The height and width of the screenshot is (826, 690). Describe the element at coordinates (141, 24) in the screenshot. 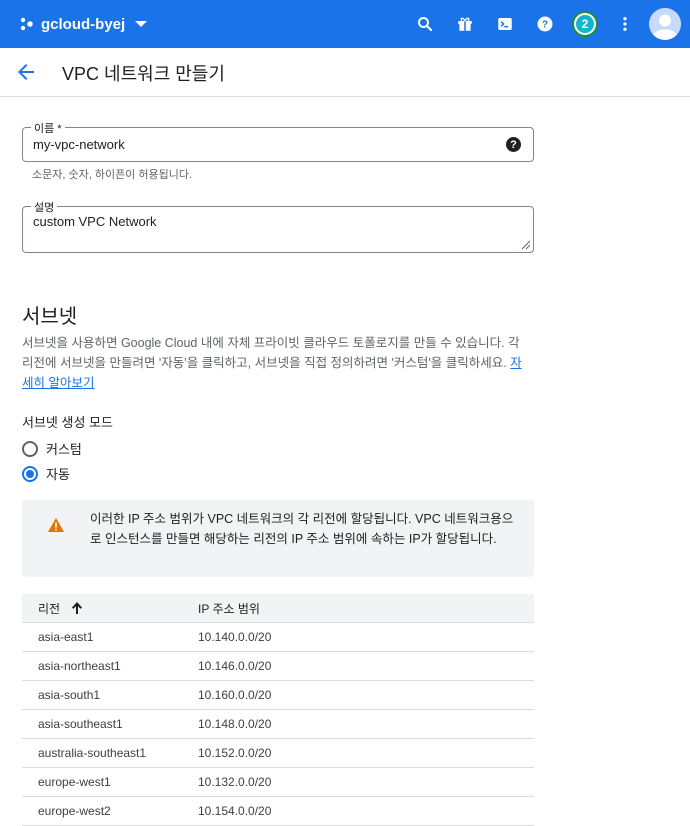

I see `chevron-down-icon` at that location.